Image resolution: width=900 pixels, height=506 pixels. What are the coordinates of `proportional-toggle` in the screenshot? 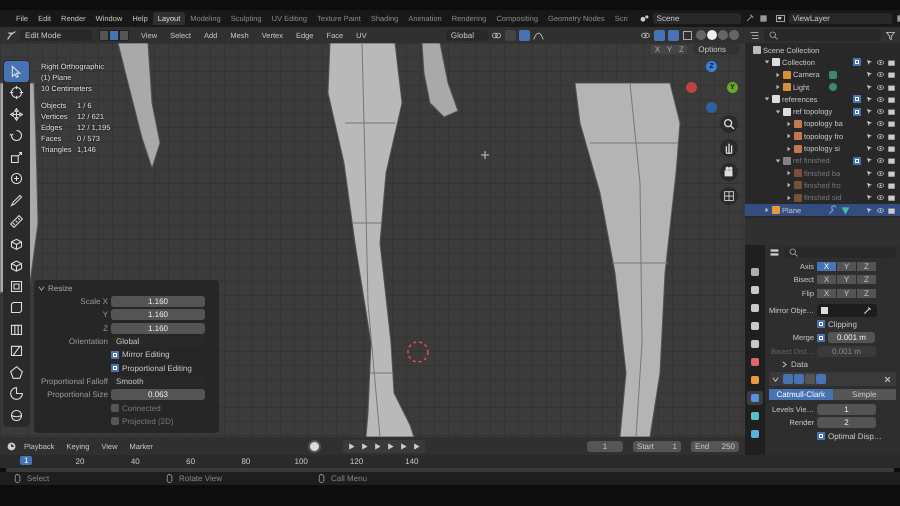 It's located at (524, 35).